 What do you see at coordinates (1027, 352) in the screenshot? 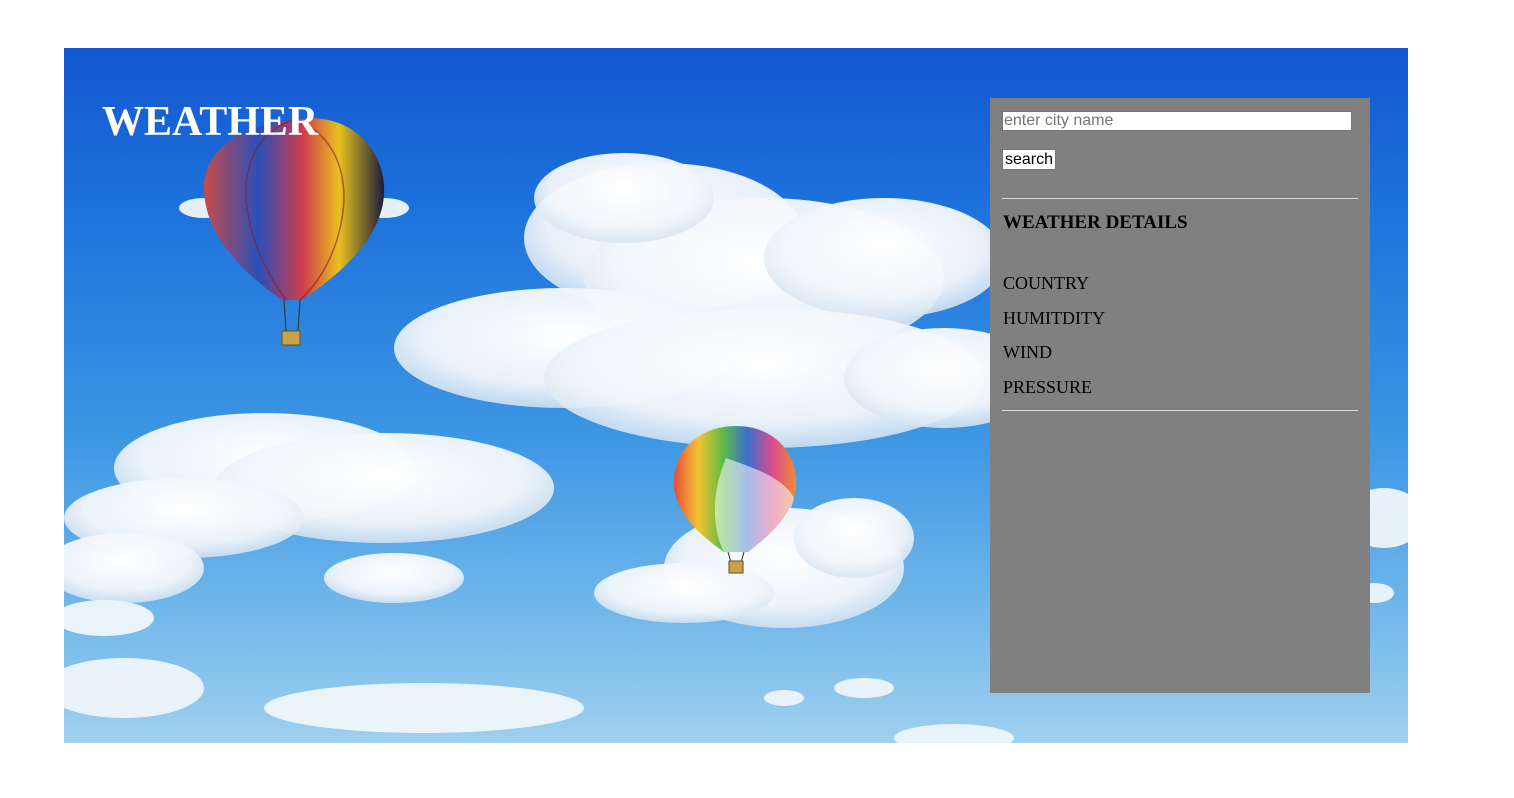
I see `detail-wind: WIND` at bounding box center [1027, 352].